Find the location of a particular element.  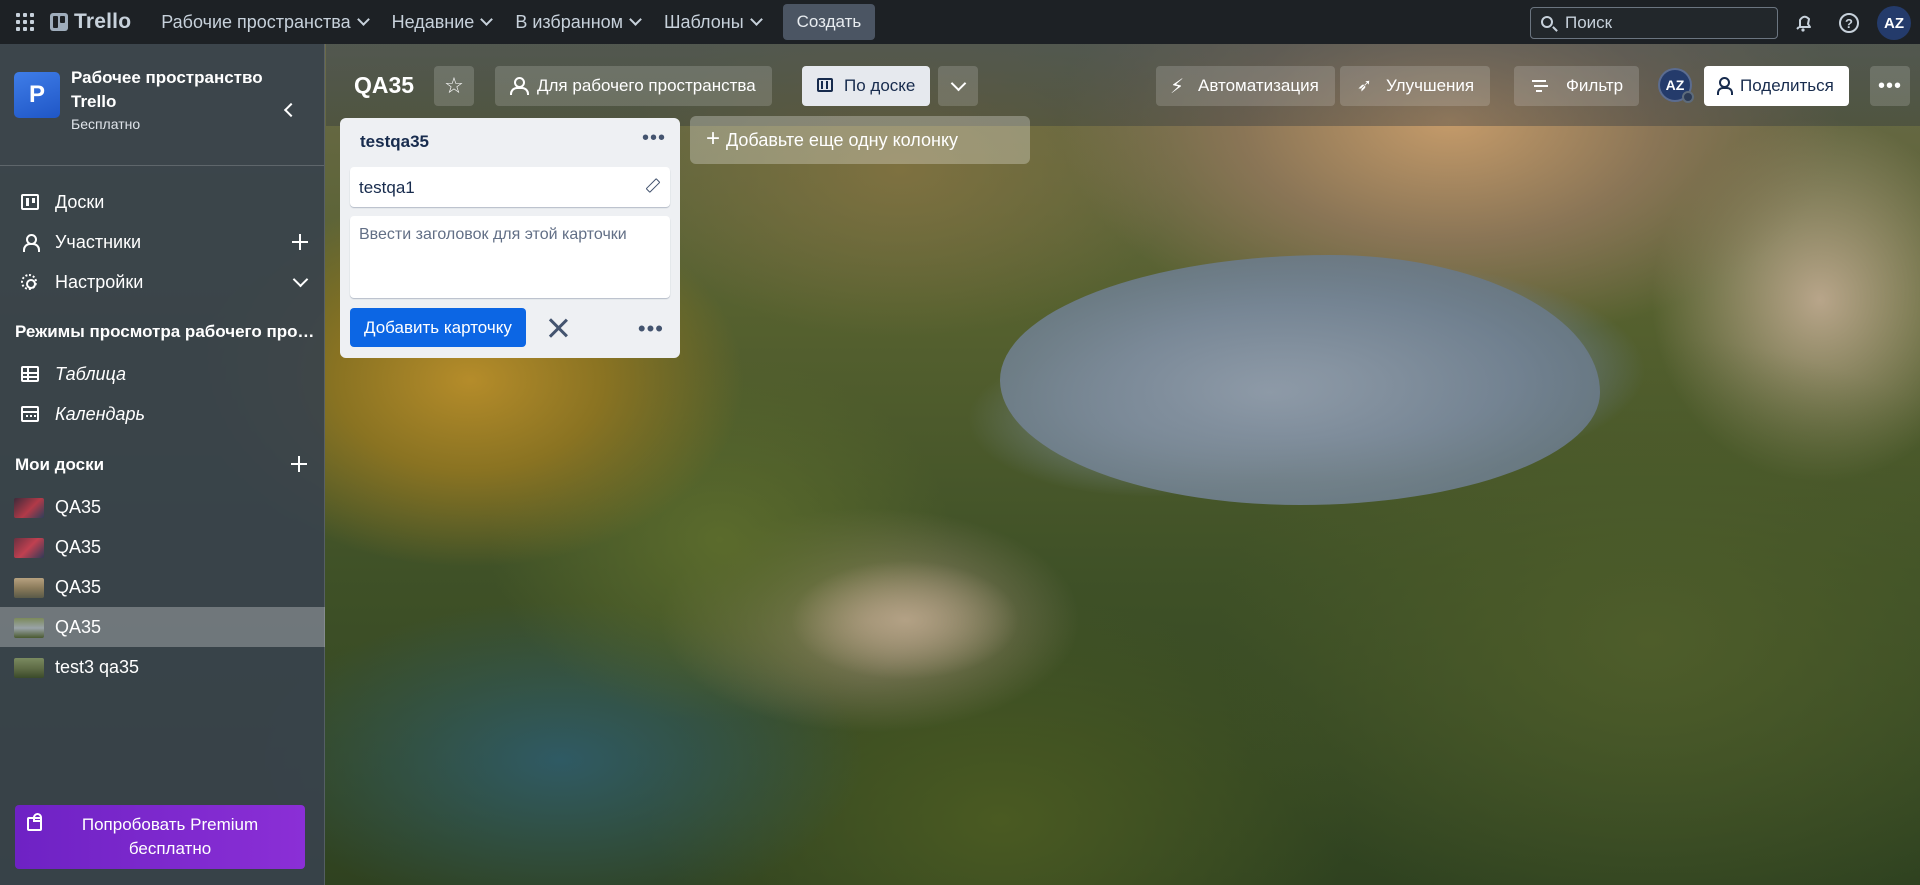

sidebar-item-label: Таблица is located at coordinates (91, 373).